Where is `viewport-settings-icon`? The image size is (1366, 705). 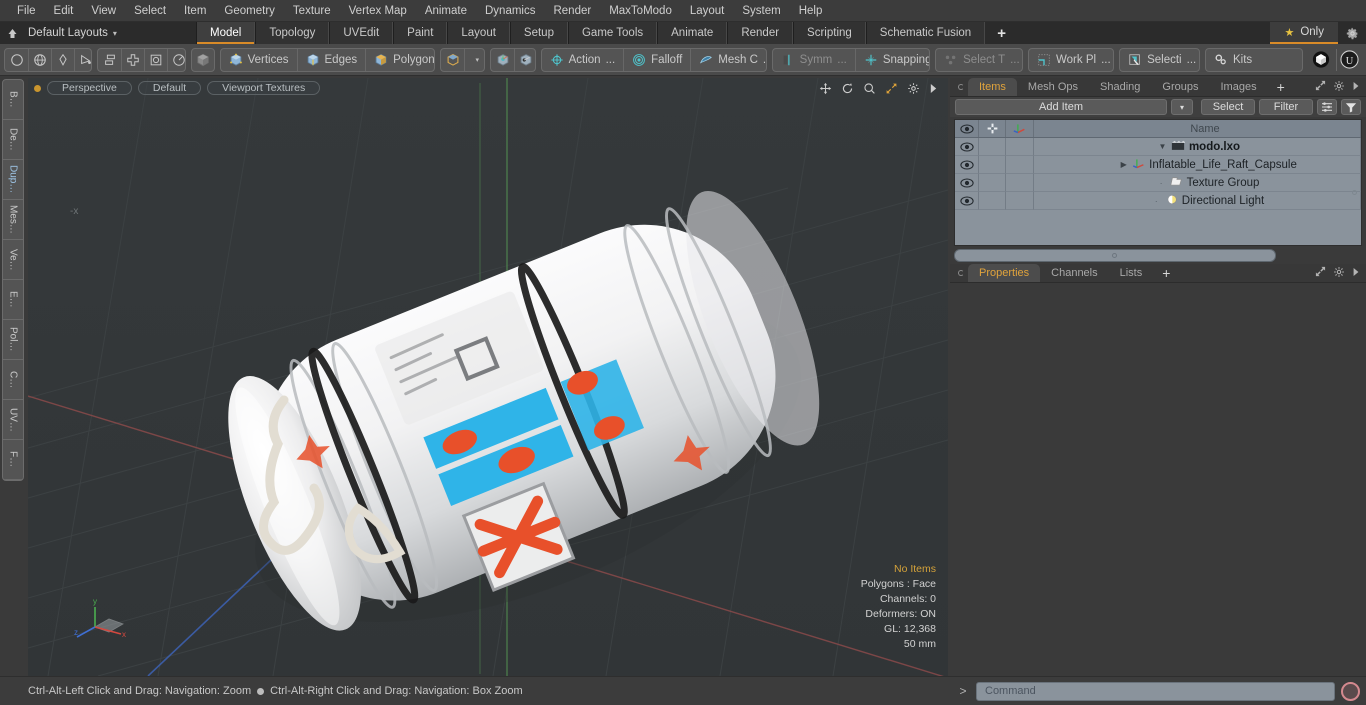 viewport-settings-icon is located at coordinates (913, 88).